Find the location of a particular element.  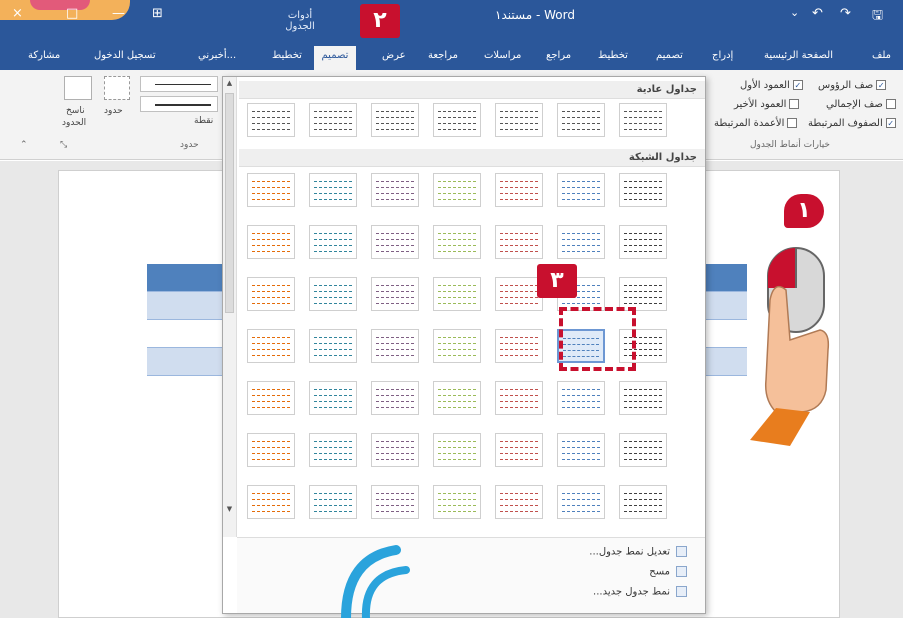

customize-qat-icon: ⌄ is located at coordinates (794, 12).